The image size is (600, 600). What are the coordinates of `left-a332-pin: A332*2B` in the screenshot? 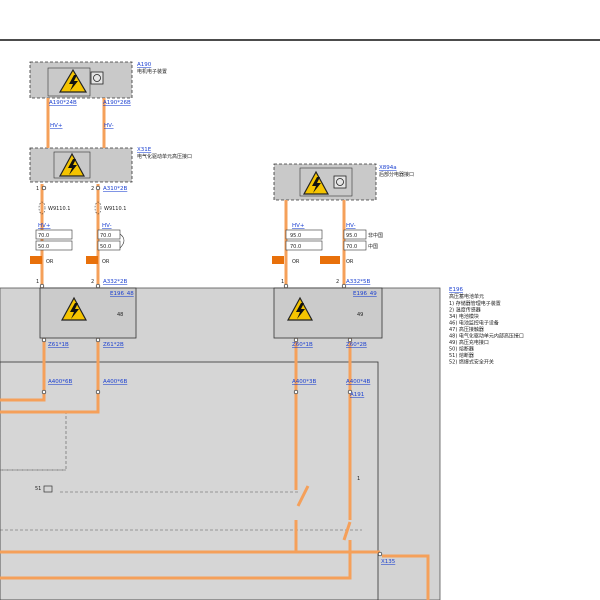 It's located at (115, 282).